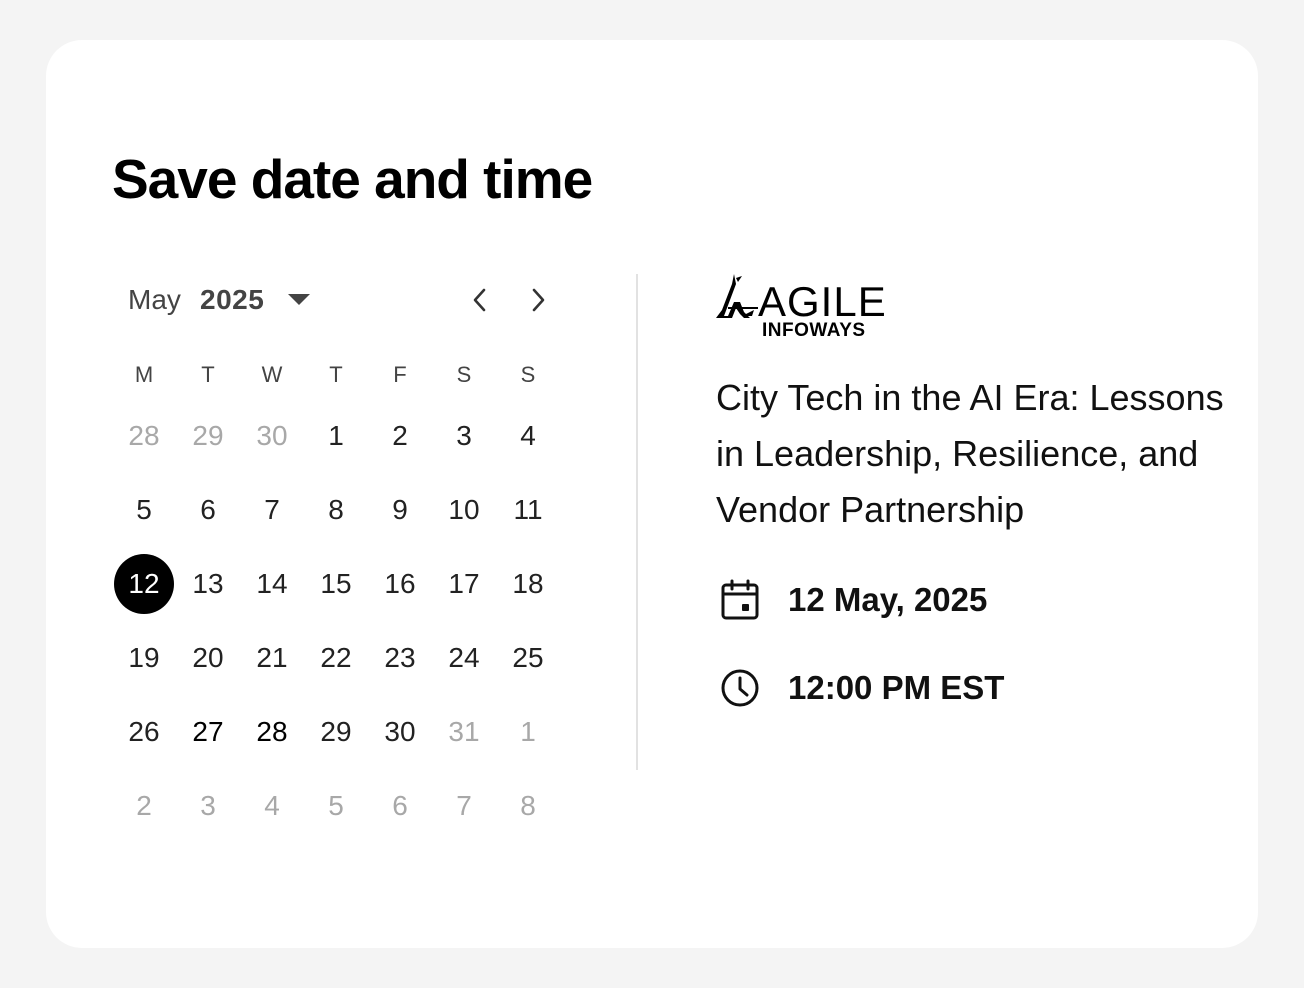 The height and width of the screenshot is (988, 1304). Describe the element at coordinates (528, 510) in the screenshot. I see `calendar-day: 11` at that location.